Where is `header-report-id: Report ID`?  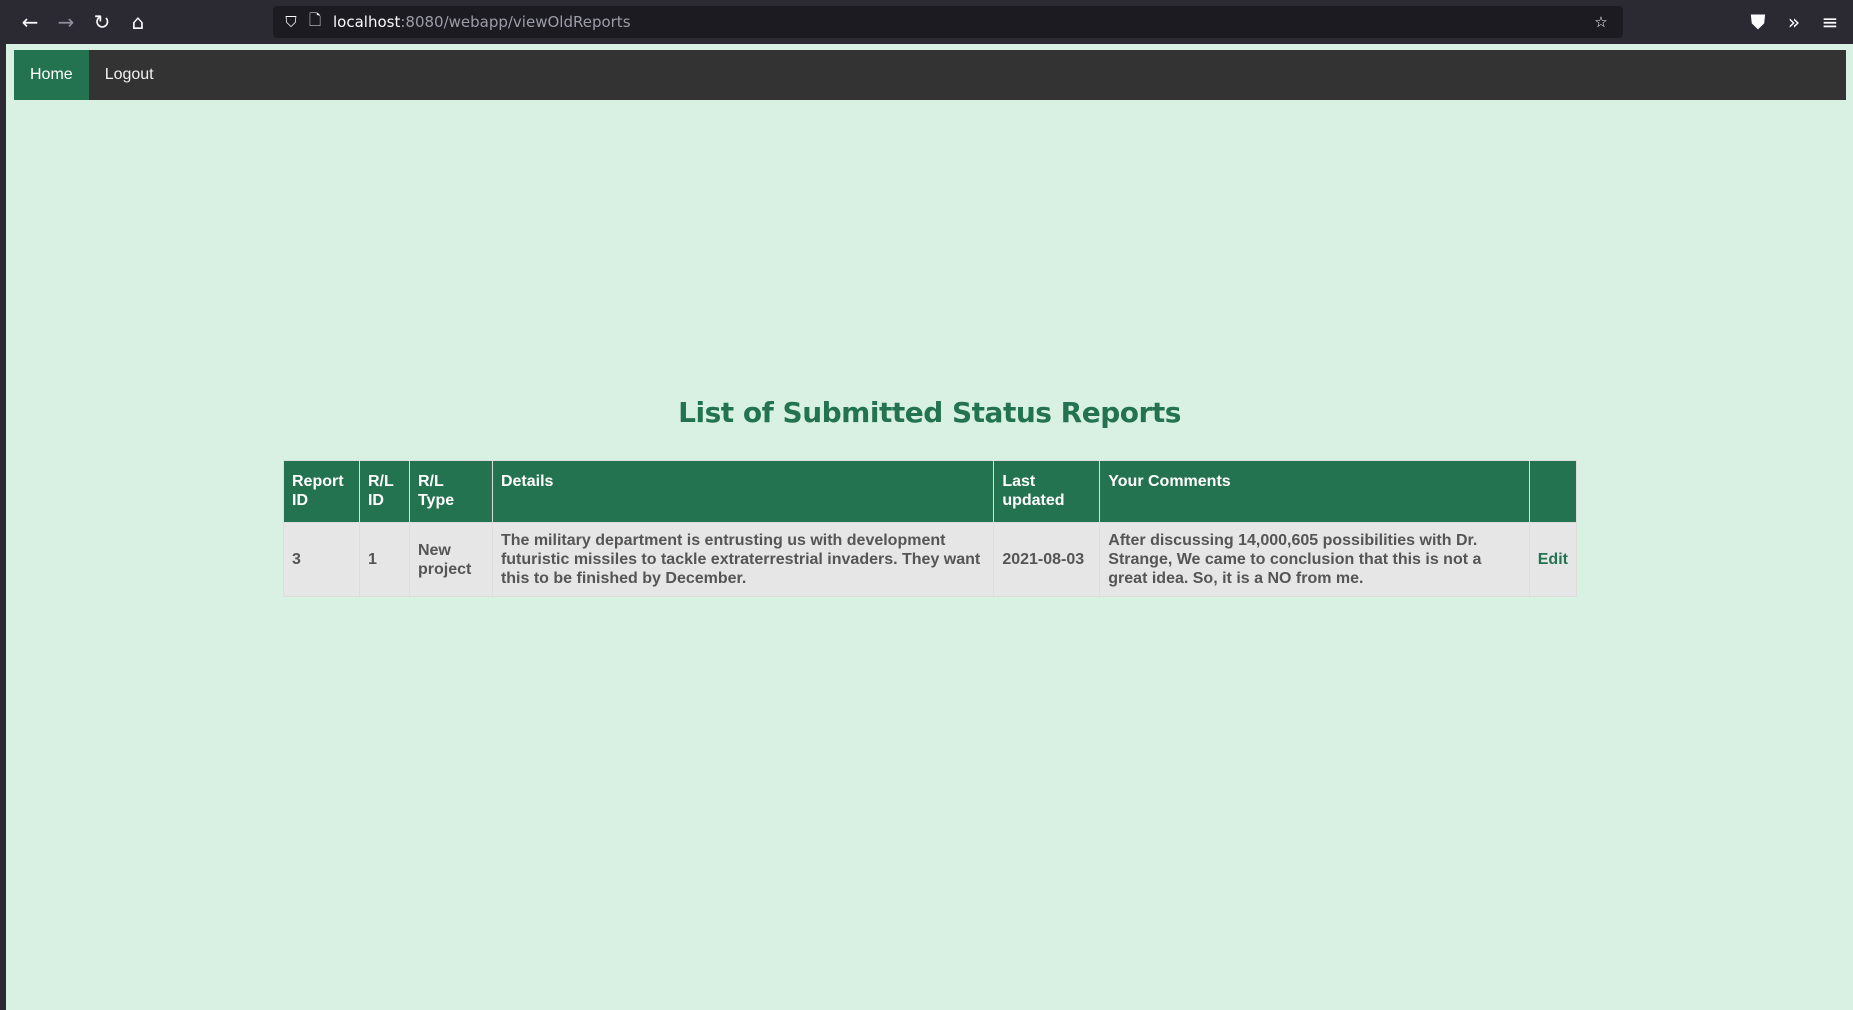 header-report-id: Report ID is located at coordinates (321, 491).